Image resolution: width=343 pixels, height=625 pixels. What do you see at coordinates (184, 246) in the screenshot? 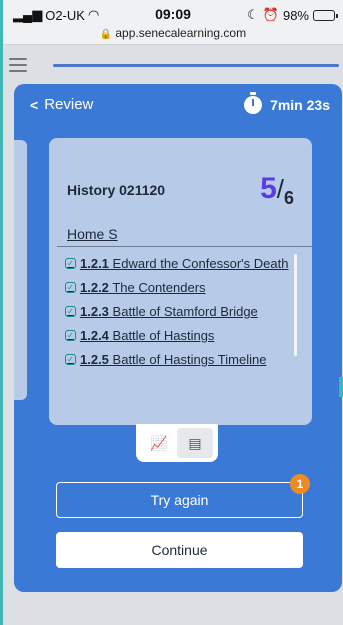
I see `divider` at bounding box center [184, 246].